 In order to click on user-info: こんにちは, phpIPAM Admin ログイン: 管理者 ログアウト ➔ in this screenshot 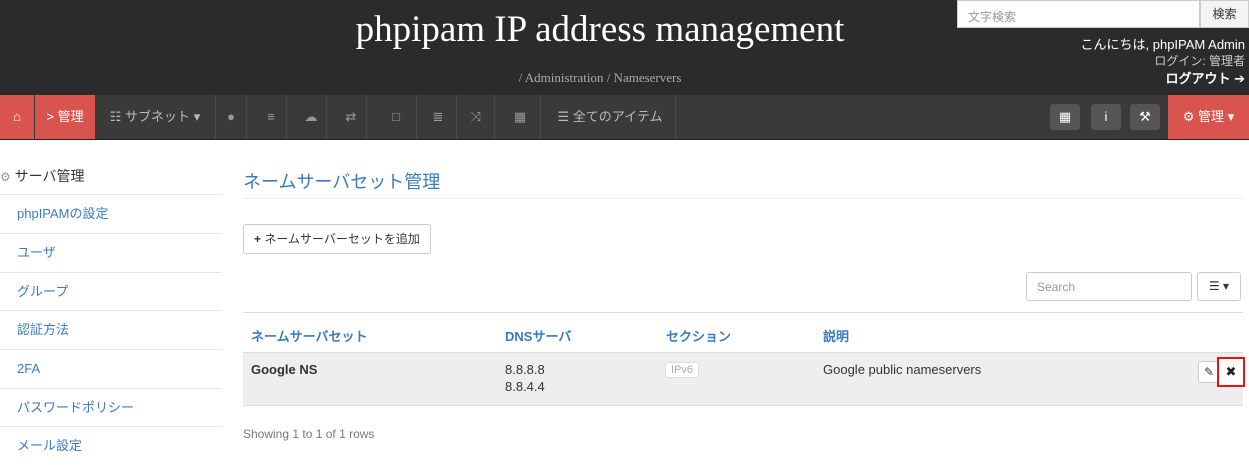, I will do `click(1163, 61)`.